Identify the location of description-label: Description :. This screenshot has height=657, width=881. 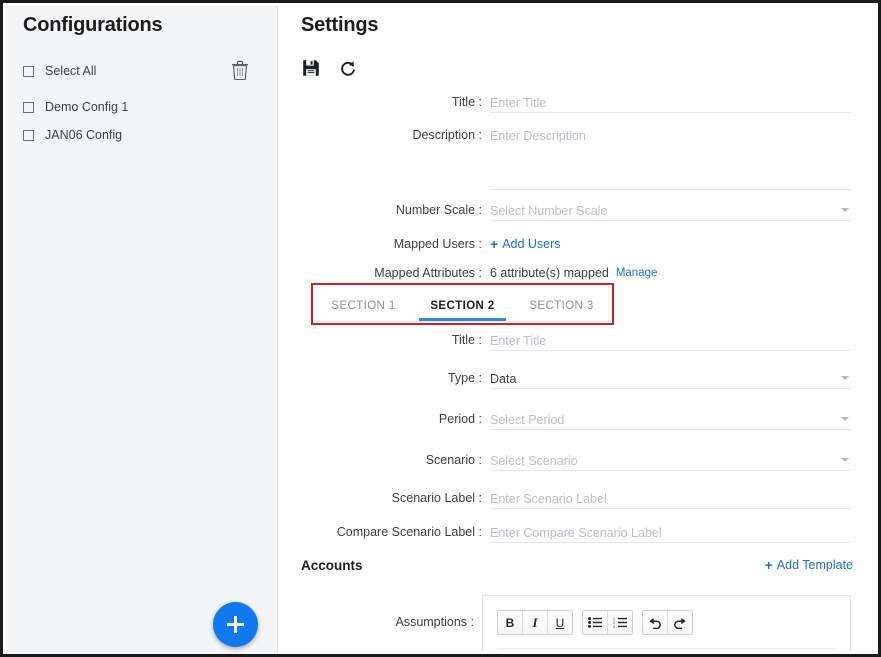
(447, 135).